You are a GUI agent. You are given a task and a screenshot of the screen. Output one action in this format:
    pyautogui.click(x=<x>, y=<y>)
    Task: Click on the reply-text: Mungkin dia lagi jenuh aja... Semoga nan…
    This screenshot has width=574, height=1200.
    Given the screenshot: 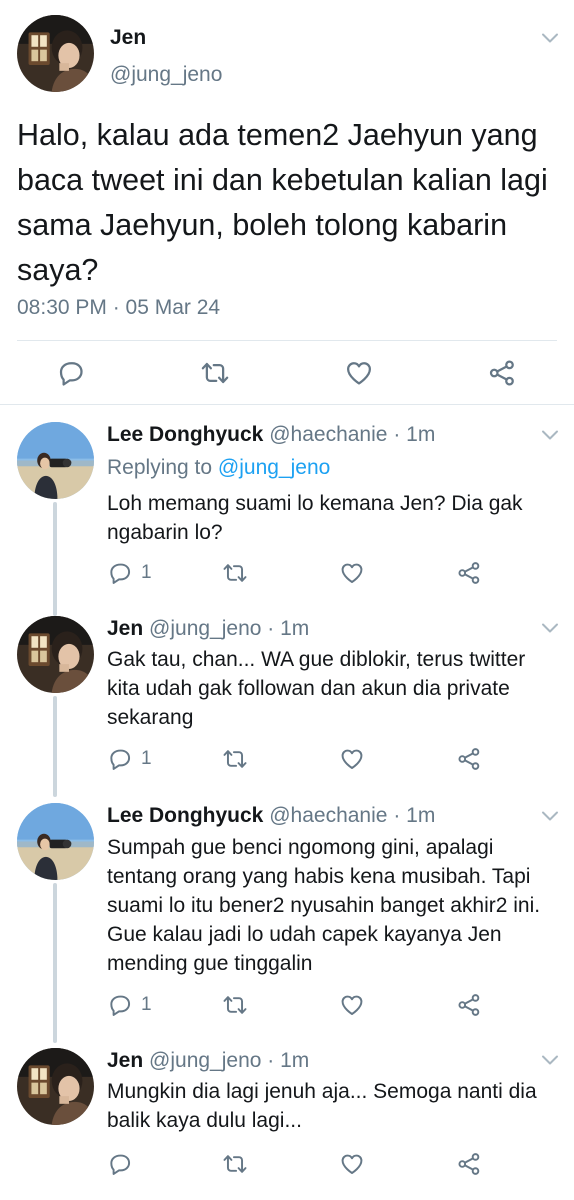 What is the action you would take?
    pyautogui.click(x=322, y=1106)
    